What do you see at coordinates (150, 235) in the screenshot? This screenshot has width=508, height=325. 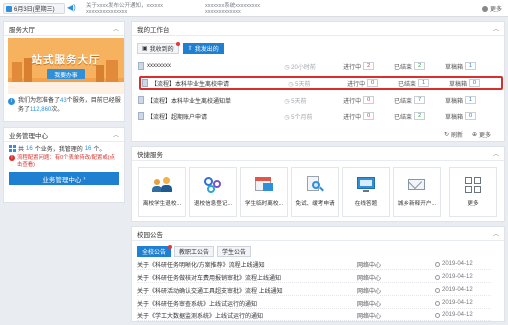 I see `announcements-title: 校园公告` at bounding box center [150, 235].